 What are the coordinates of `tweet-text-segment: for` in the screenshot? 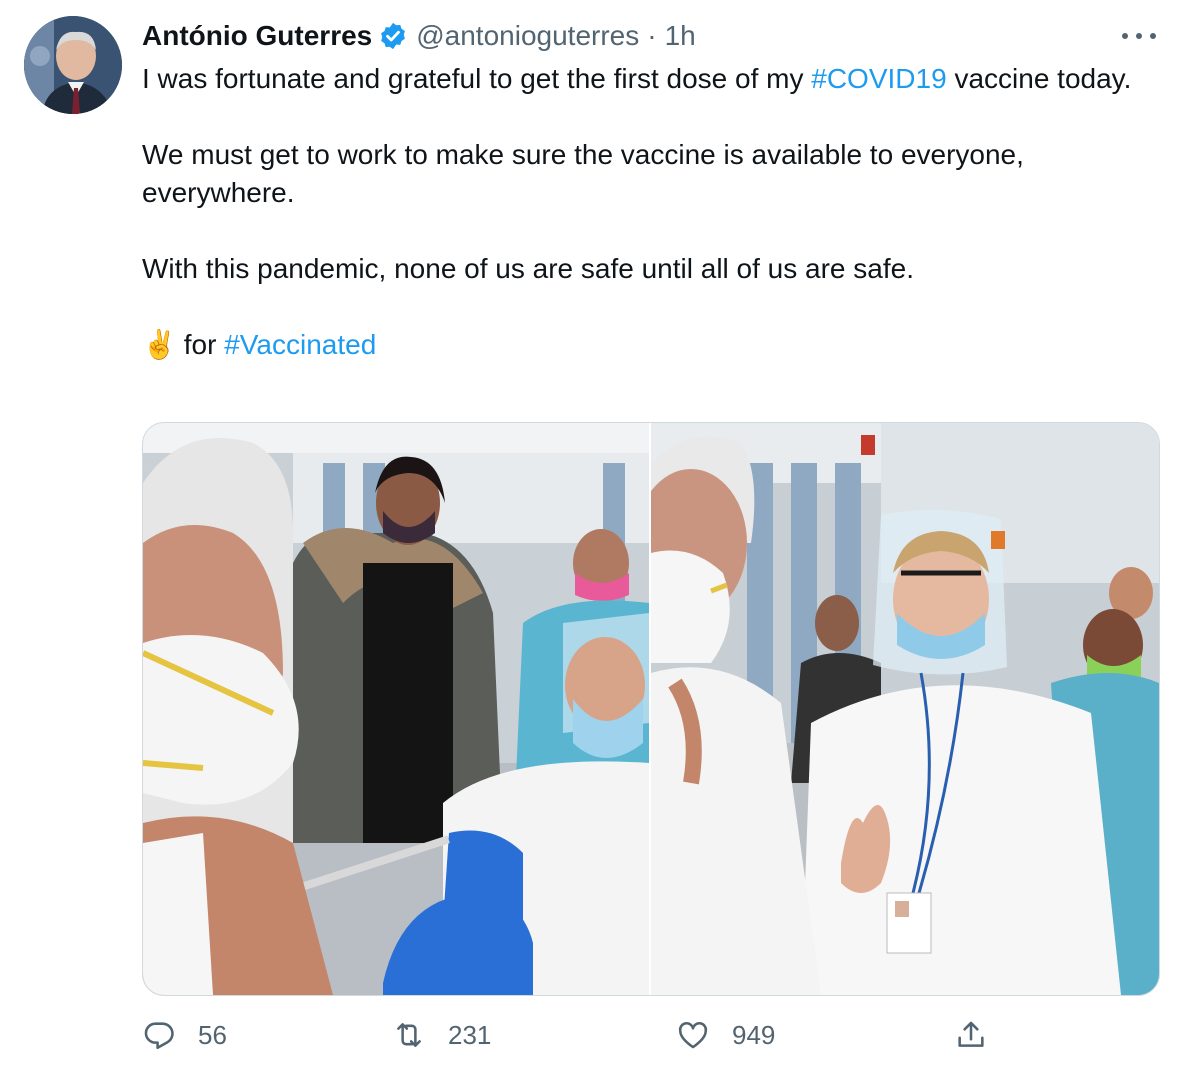 It's located at (200, 344).